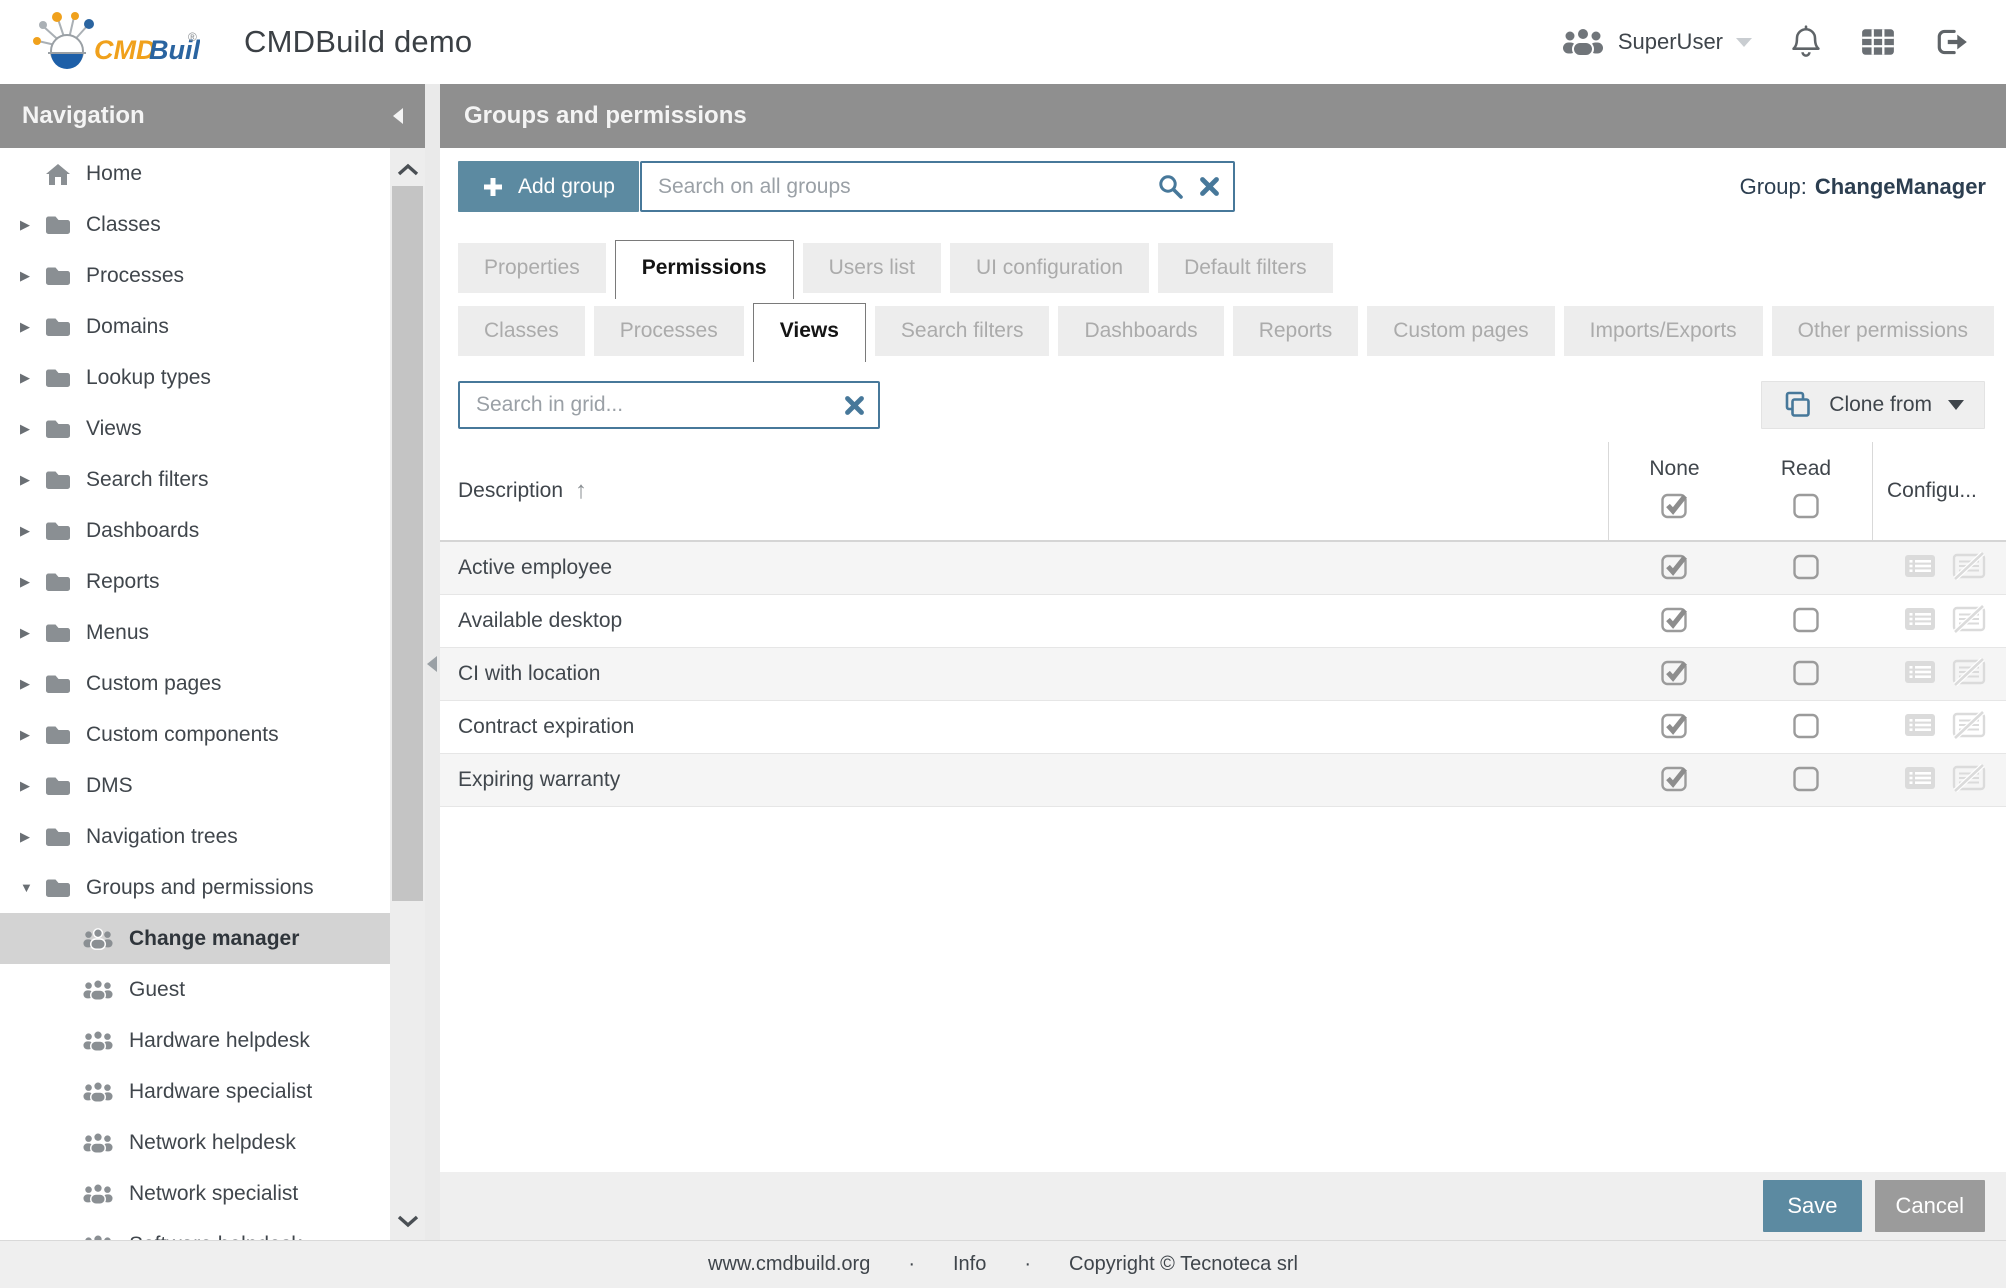  What do you see at coordinates (195, 1193) in the screenshot?
I see `sidebar-group-item: Network specialist` at bounding box center [195, 1193].